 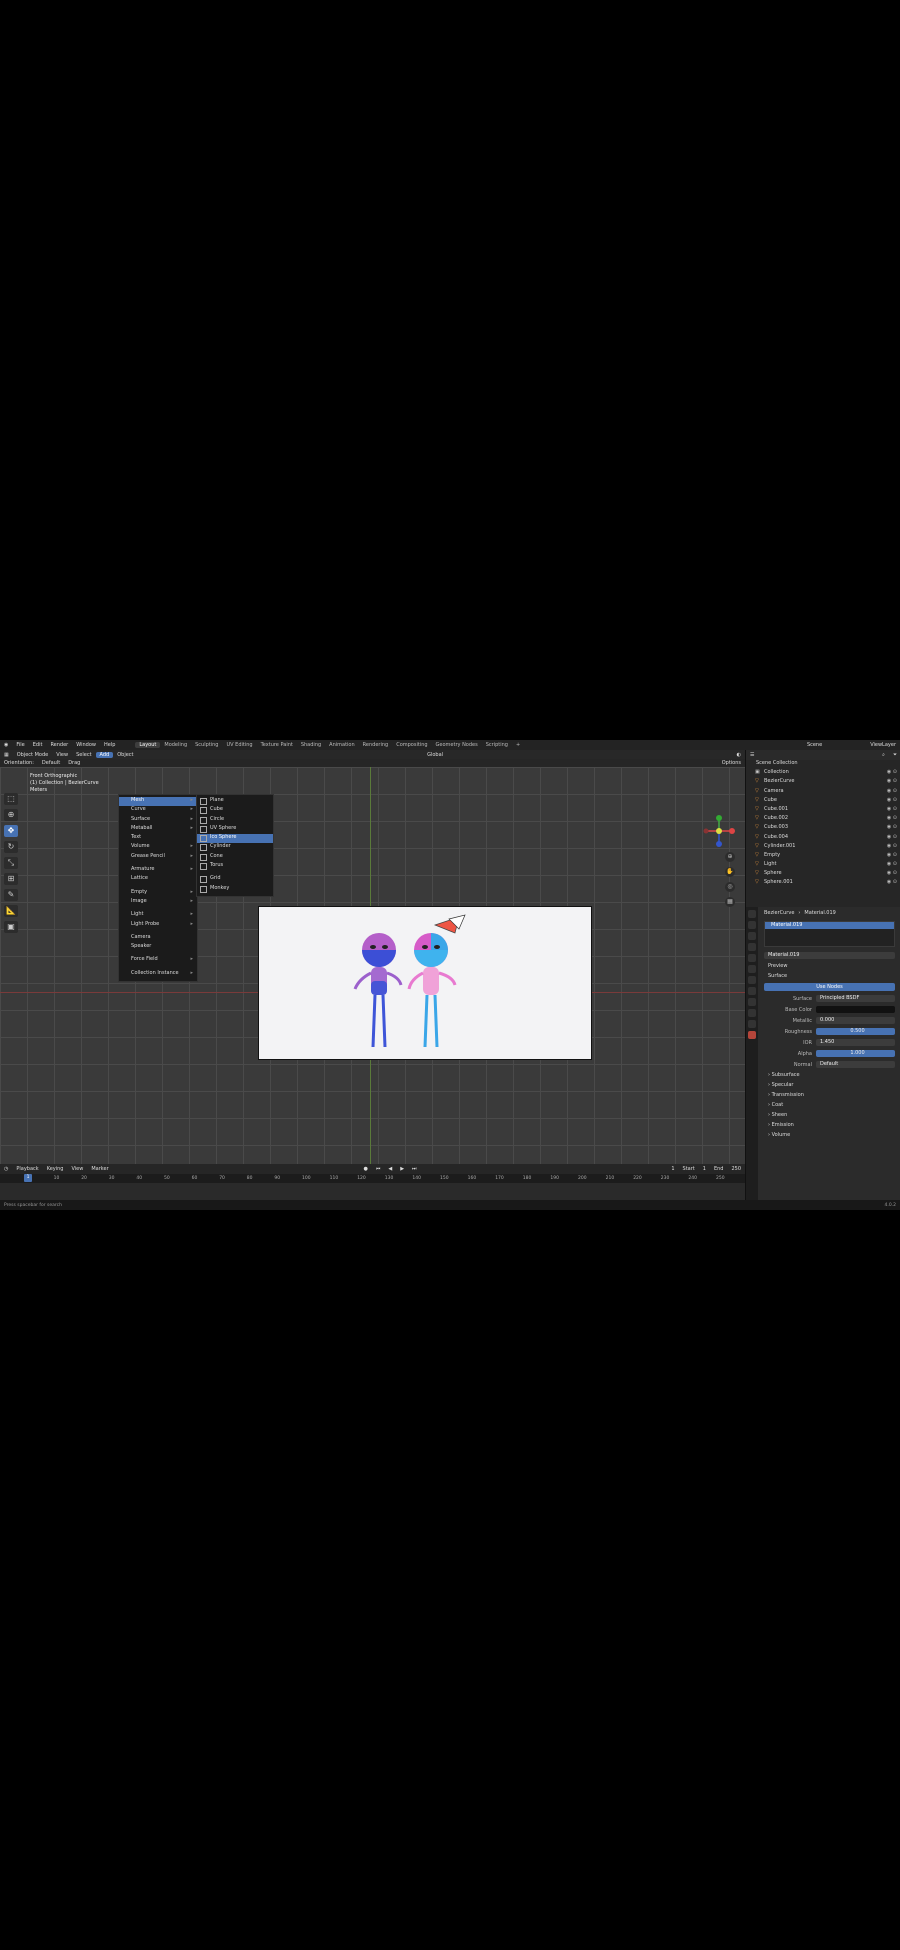 I want to click on outliner-item-sphere: ▽ Sphere ◉ ⊙, so click(x=823, y=874).